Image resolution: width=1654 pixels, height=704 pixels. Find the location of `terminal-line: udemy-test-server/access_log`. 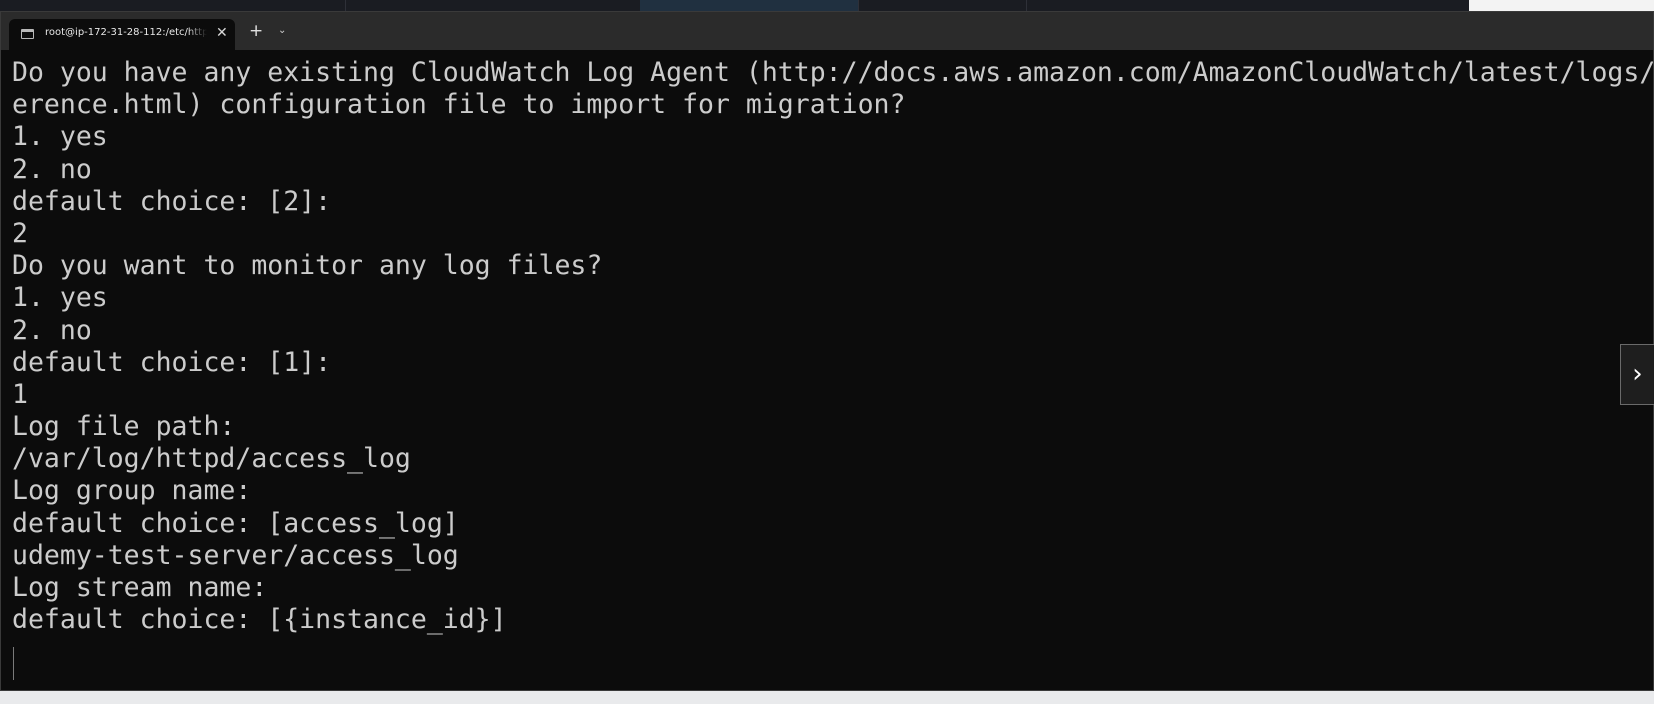

terminal-line: udemy-test-server/access_log is located at coordinates (235, 555).